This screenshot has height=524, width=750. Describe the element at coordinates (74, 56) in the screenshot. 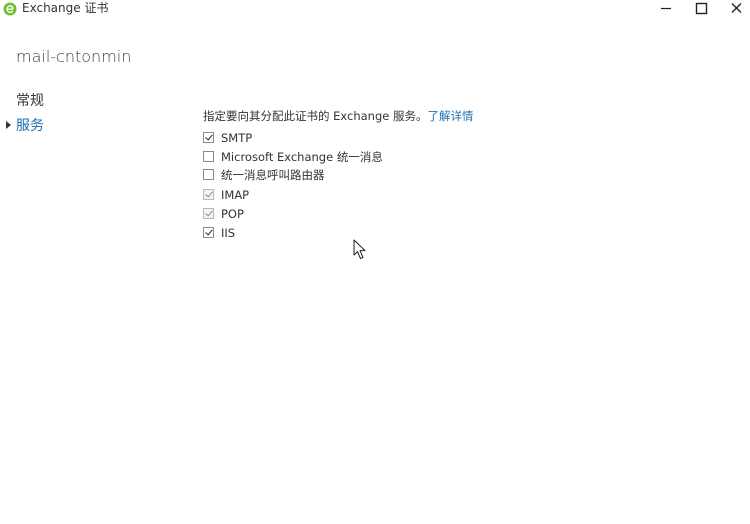

I see `server-name-heading: mail-cntonmin` at that location.